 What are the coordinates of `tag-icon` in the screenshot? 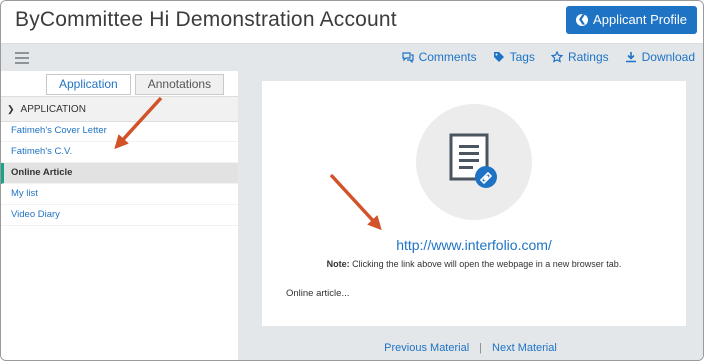 It's located at (498, 57).